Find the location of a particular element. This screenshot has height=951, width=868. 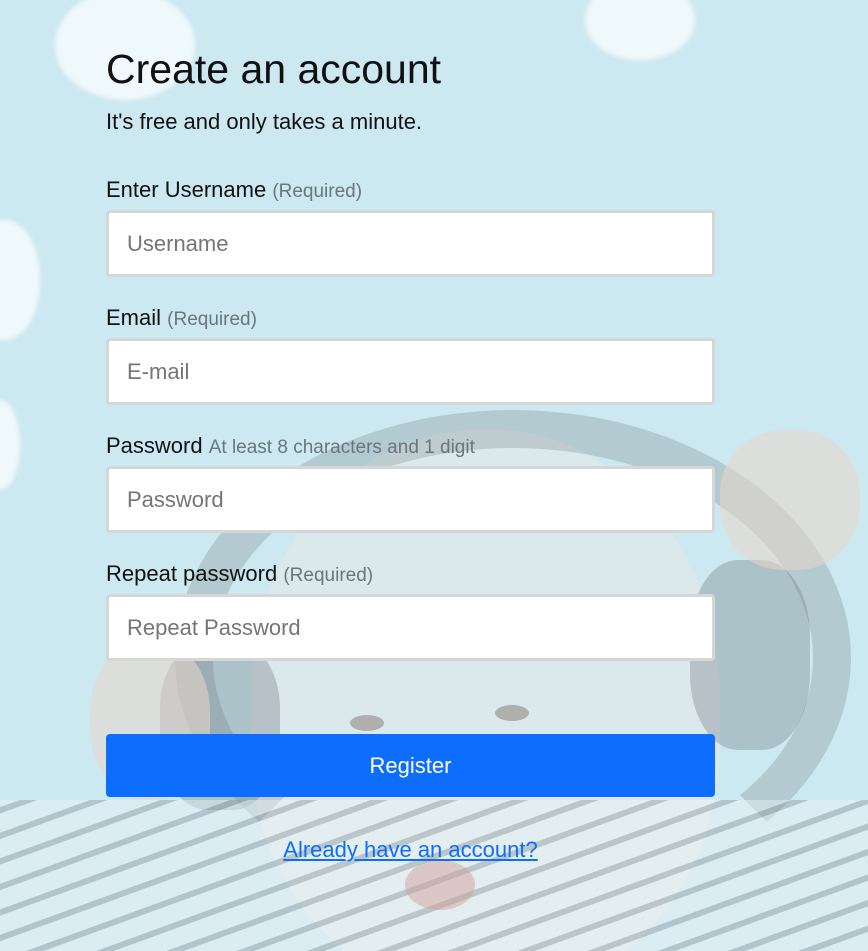

username-hint: (Required) is located at coordinates (317, 192).